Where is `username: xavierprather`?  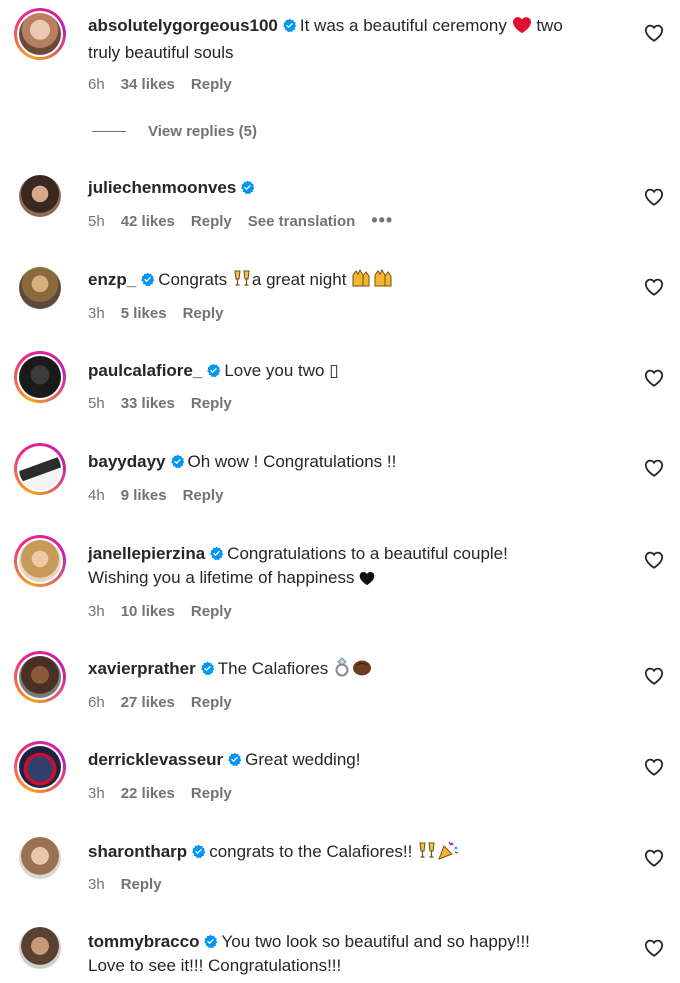 username: xavierprather is located at coordinates (142, 668).